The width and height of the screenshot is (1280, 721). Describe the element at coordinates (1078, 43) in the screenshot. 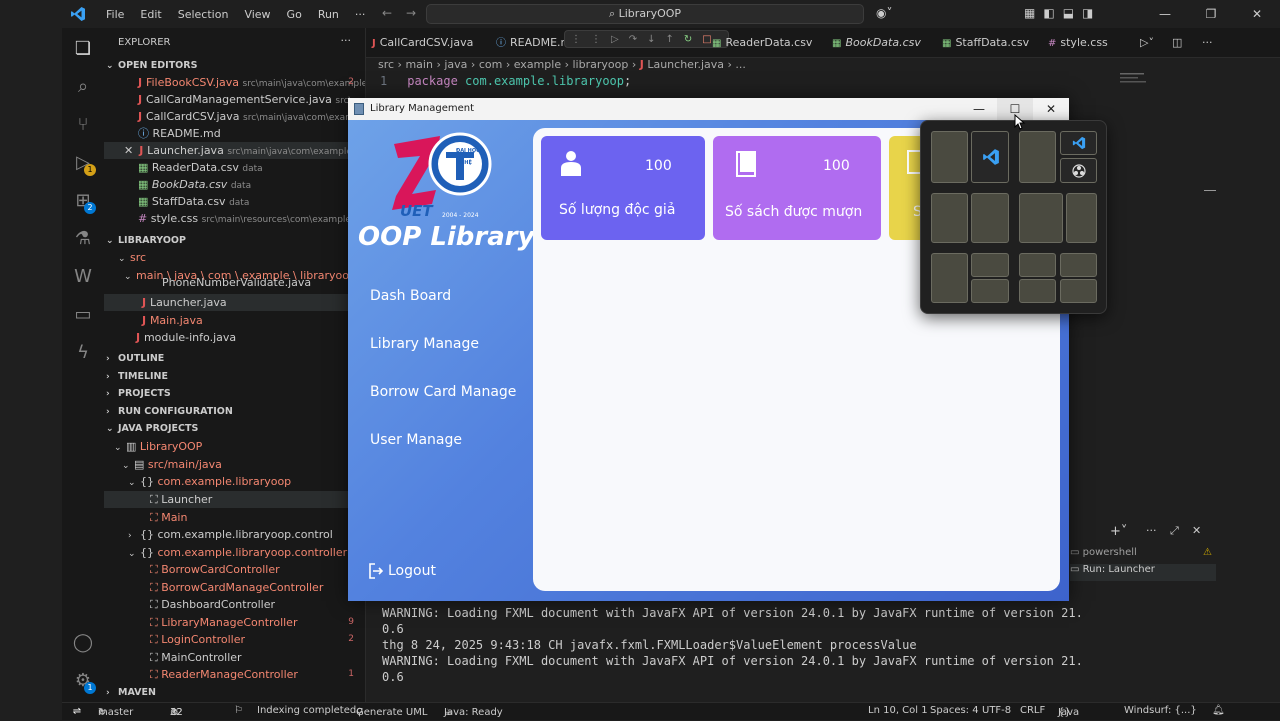

I see `tab-style-css: # style.css` at that location.